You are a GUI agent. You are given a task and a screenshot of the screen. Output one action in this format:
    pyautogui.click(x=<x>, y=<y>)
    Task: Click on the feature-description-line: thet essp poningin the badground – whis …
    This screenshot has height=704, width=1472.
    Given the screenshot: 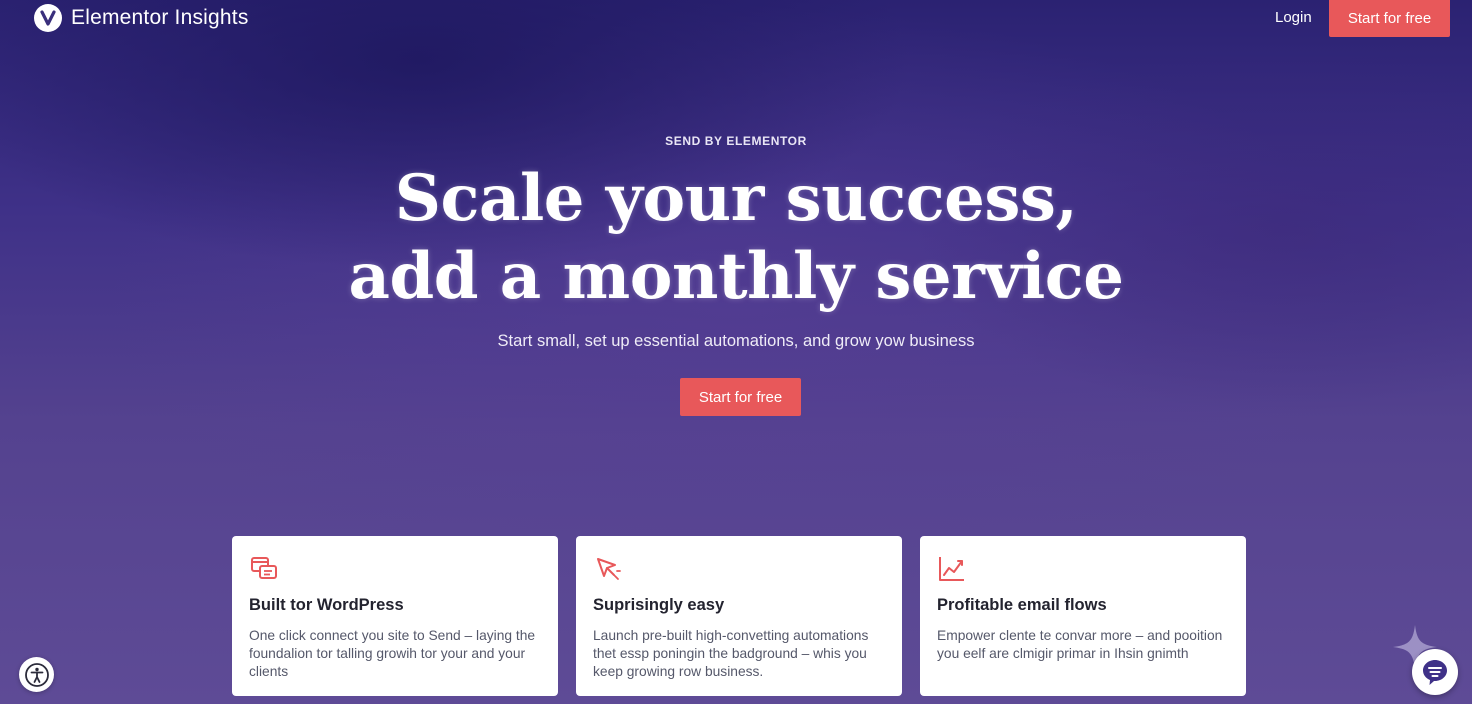 What is the action you would take?
    pyautogui.click(x=730, y=653)
    